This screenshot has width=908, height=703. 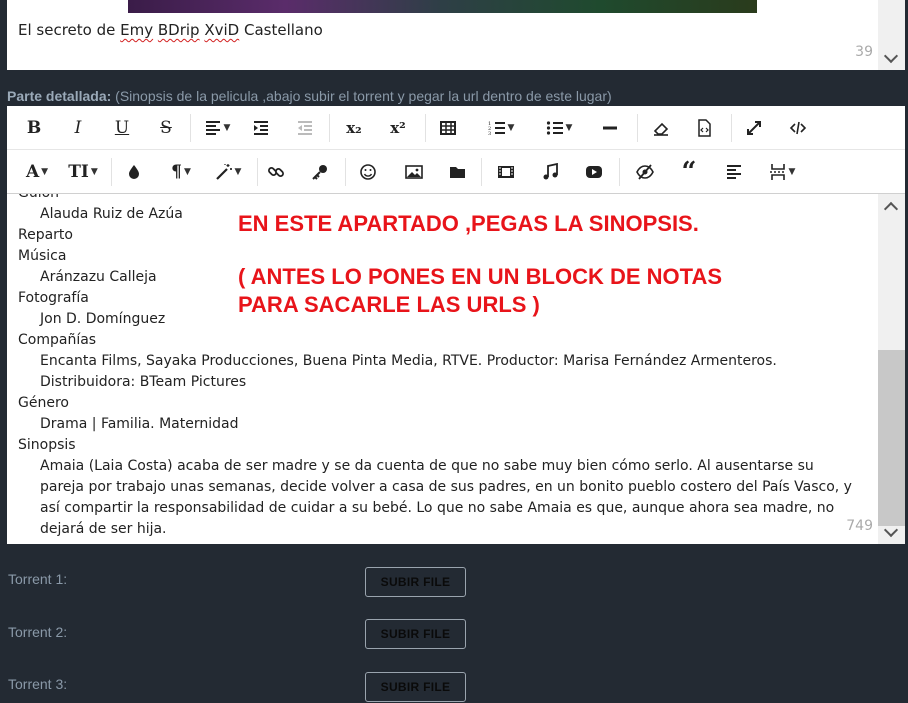 I want to click on quote-icon: “, so click(x=689, y=172).